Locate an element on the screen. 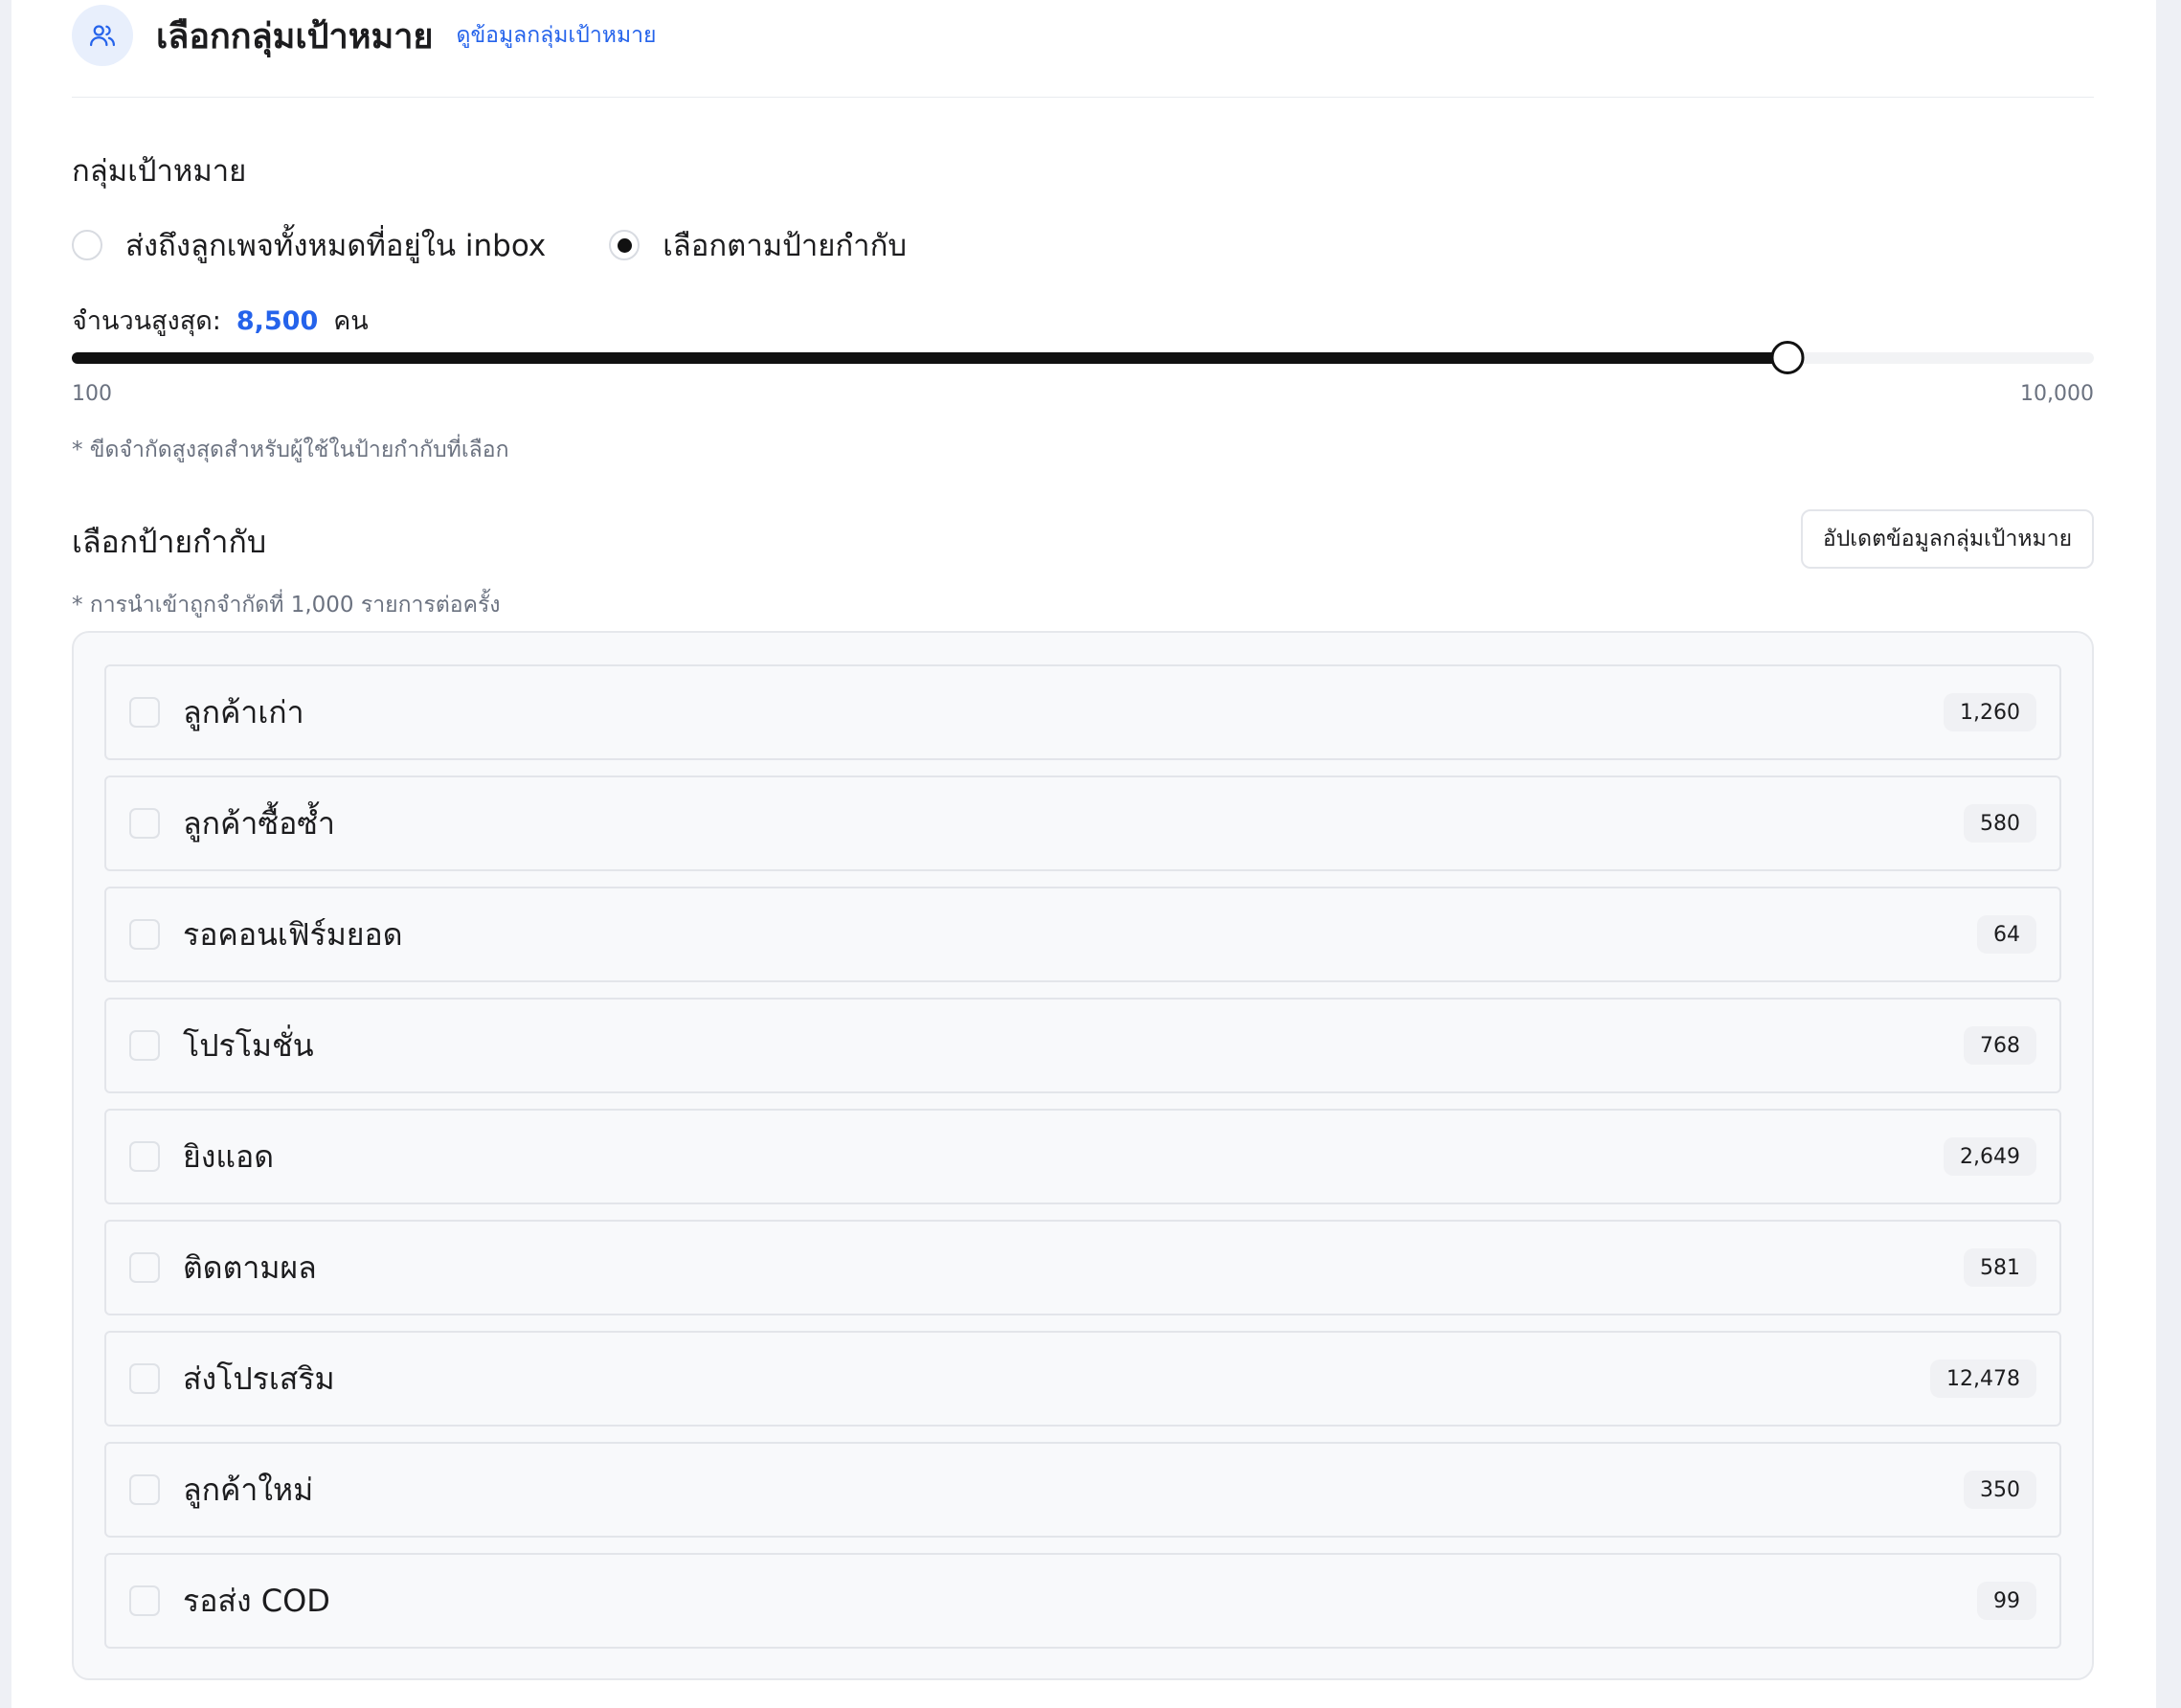 This screenshot has height=1708, width=2181. radio-label-all-inbox: ส่งถึงลูกเพจทั้งหมดที่อยู่ใน inbox is located at coordinates (336, 246).